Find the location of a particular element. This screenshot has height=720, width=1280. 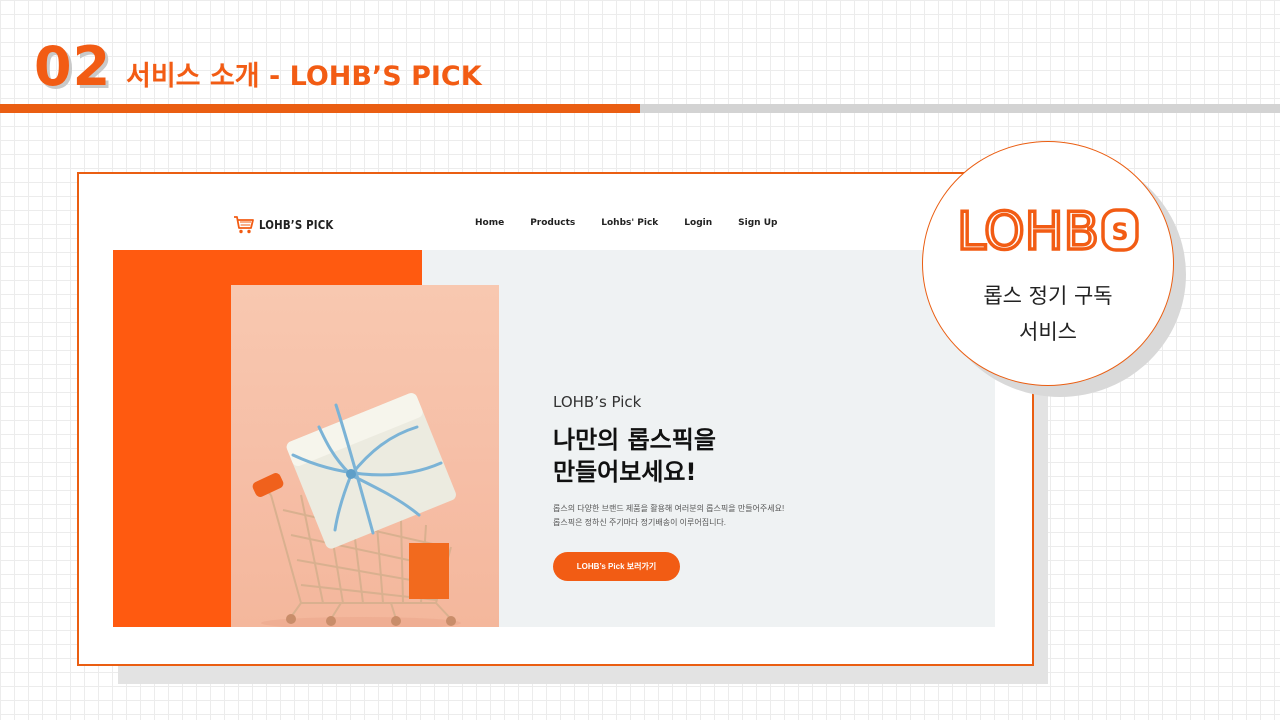

site-logo: LOHB’S PICK is located at coordinates (290, 225).